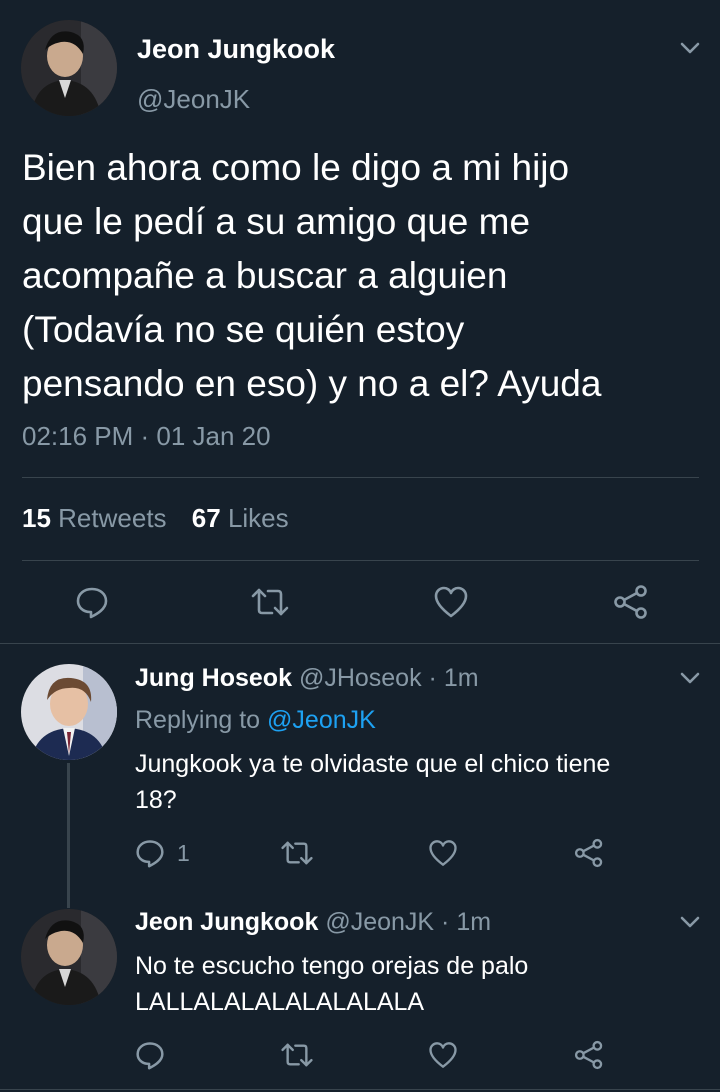  I want to click on likes-label: Likes, so click(258, 518).